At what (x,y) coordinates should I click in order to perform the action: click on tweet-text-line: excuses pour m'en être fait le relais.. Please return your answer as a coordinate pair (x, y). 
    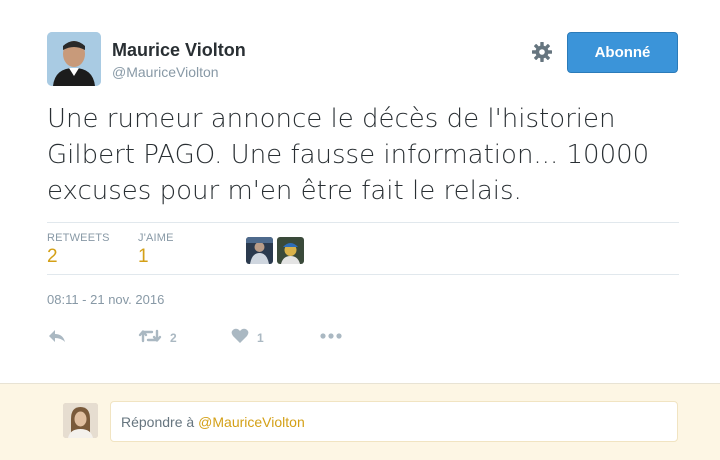
    Looking at the image, I should click on (284, 191).